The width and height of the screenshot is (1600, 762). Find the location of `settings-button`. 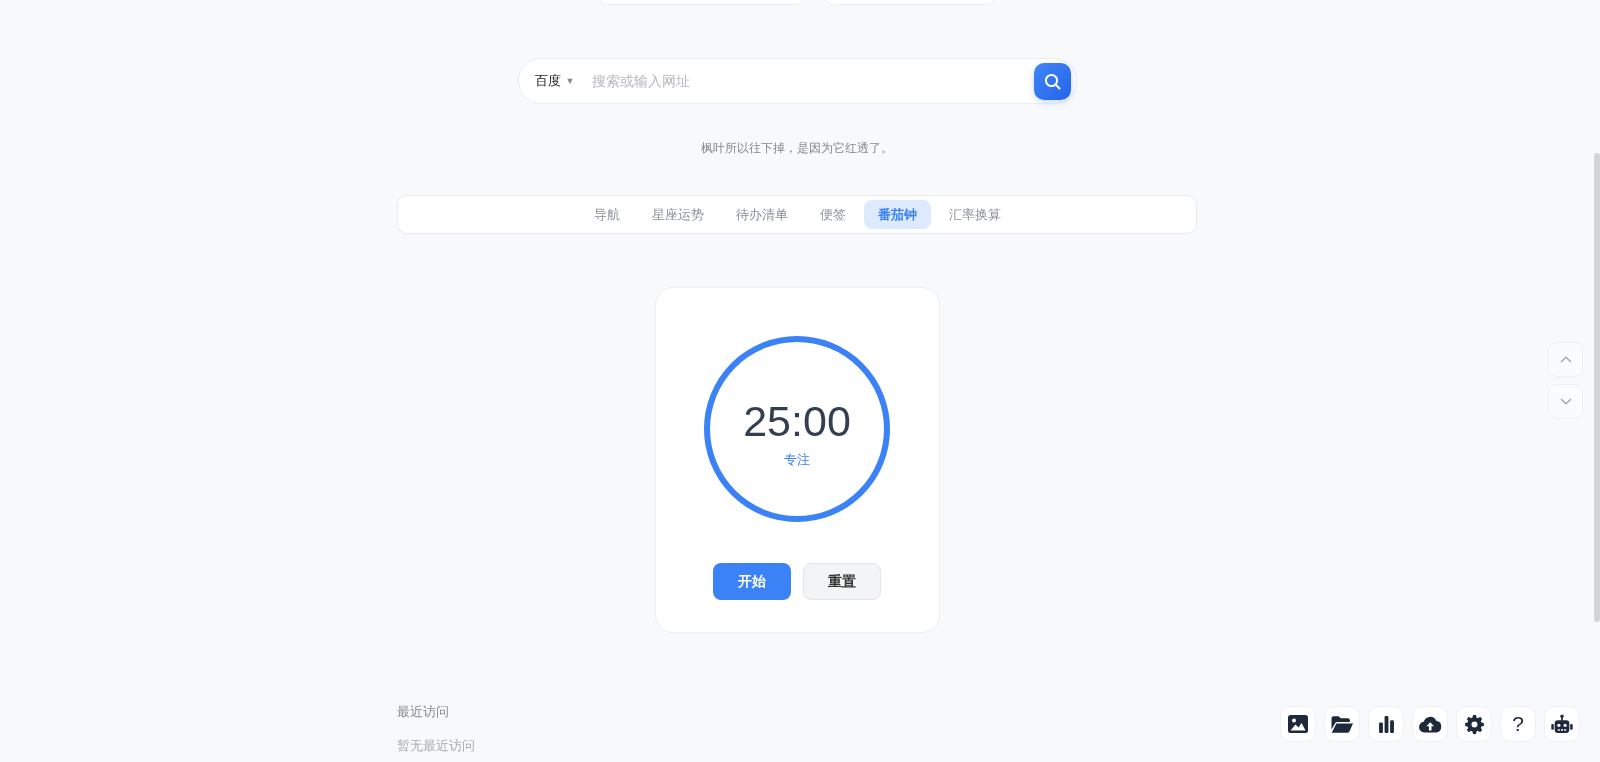

settings-button is located at coordinates (1474, 724).